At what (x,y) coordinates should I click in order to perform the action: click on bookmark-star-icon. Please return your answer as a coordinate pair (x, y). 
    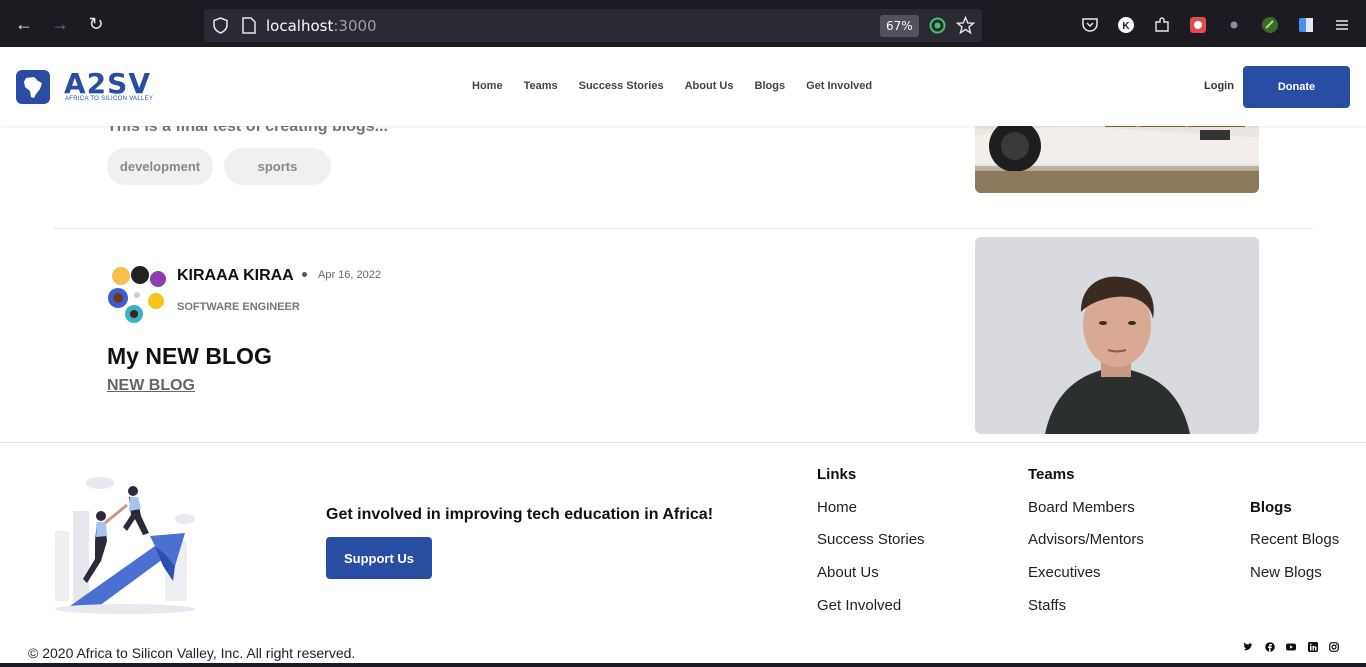
    Looking at the image, I should click on (965, 25).